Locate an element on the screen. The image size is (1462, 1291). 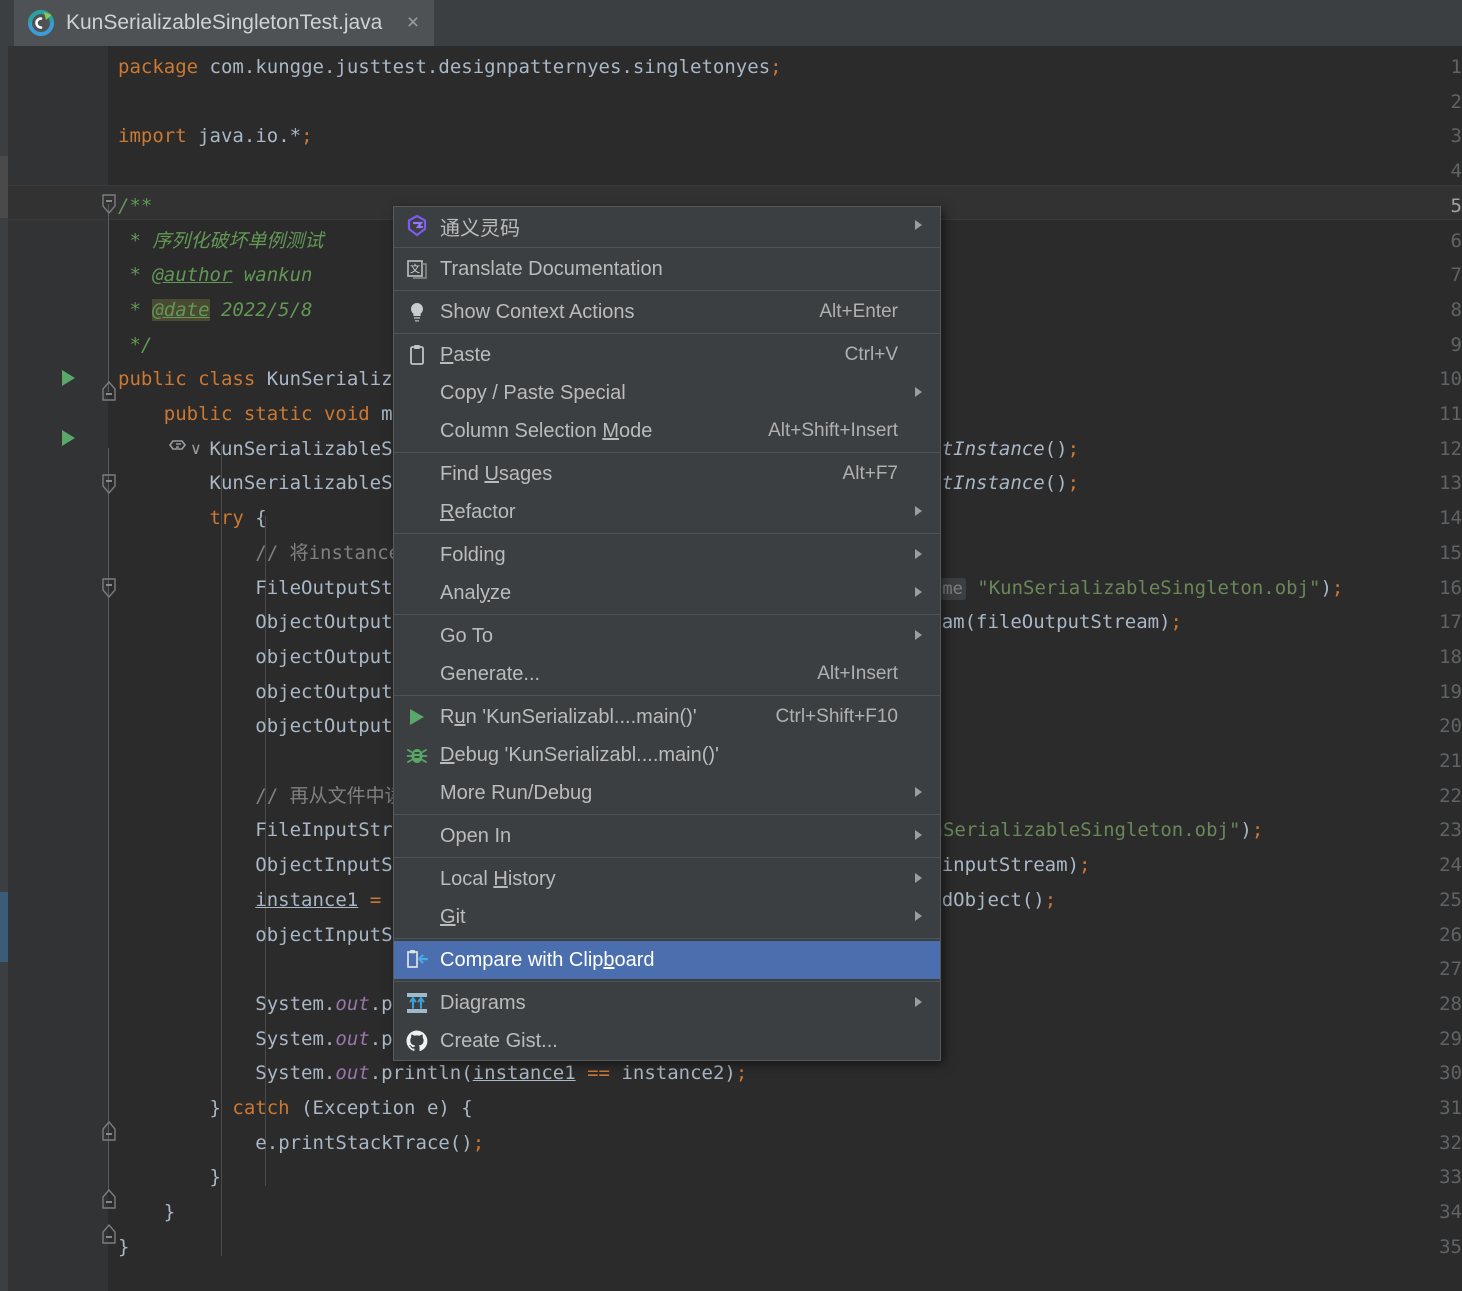
menu-item-label: Paste is located at coordinates (466, 354).